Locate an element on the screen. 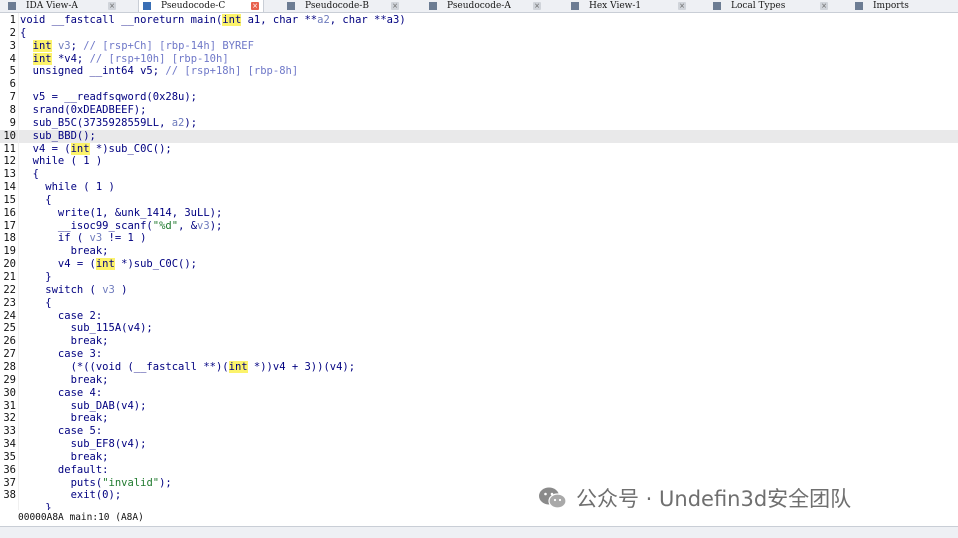 This screenshot has height=538, width=958. line-number: 28 is located at coordinates (9, 366).